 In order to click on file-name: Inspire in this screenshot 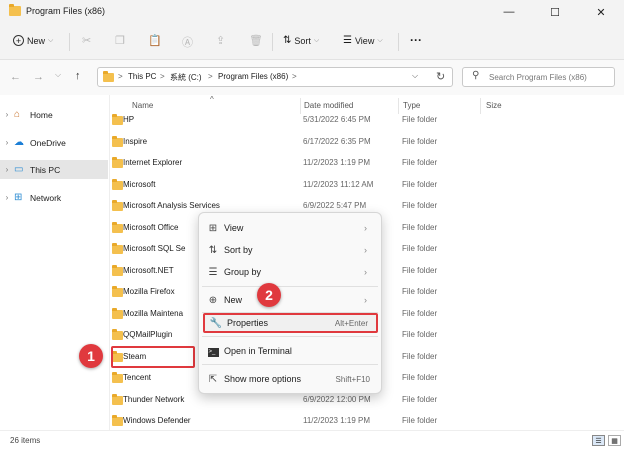, I will do `click(135, 141)`.